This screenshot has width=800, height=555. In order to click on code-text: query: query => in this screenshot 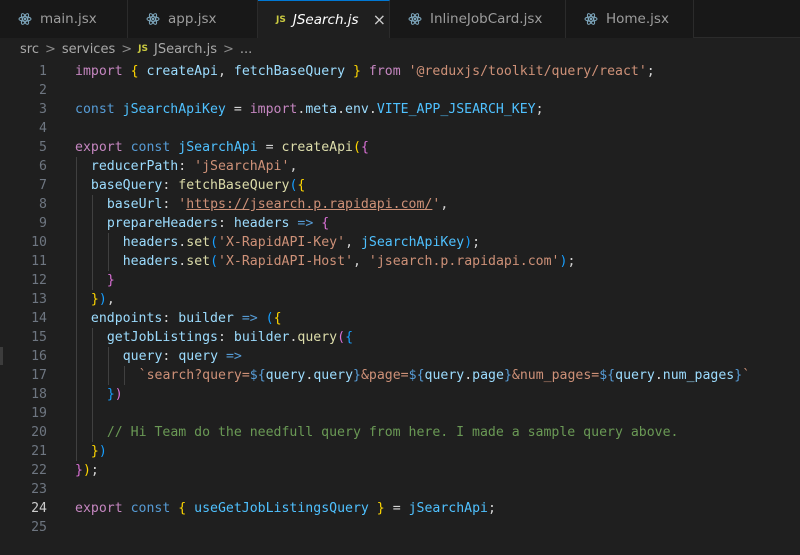, I will do `click(182, 356)`.